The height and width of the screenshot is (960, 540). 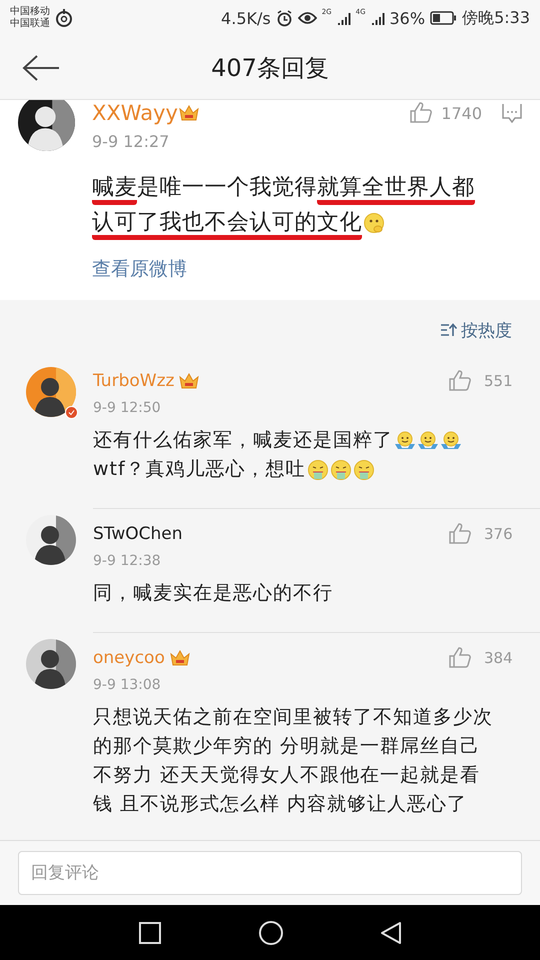 I want to click on post-time: 9-9 12:27, so click(x=131, y=142).